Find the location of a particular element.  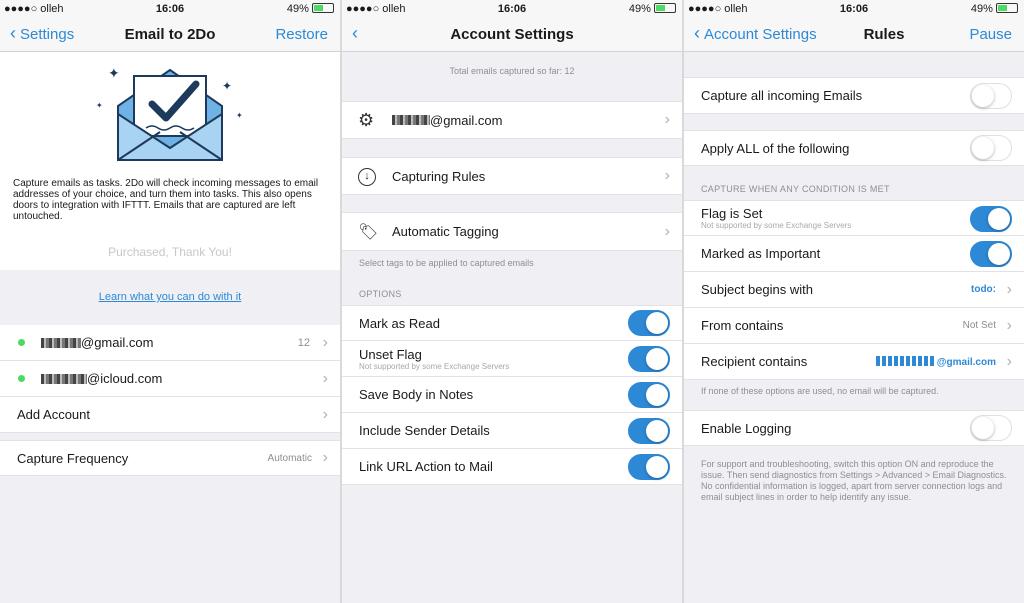

link-url-toggle is located at coordinates (649, 466).